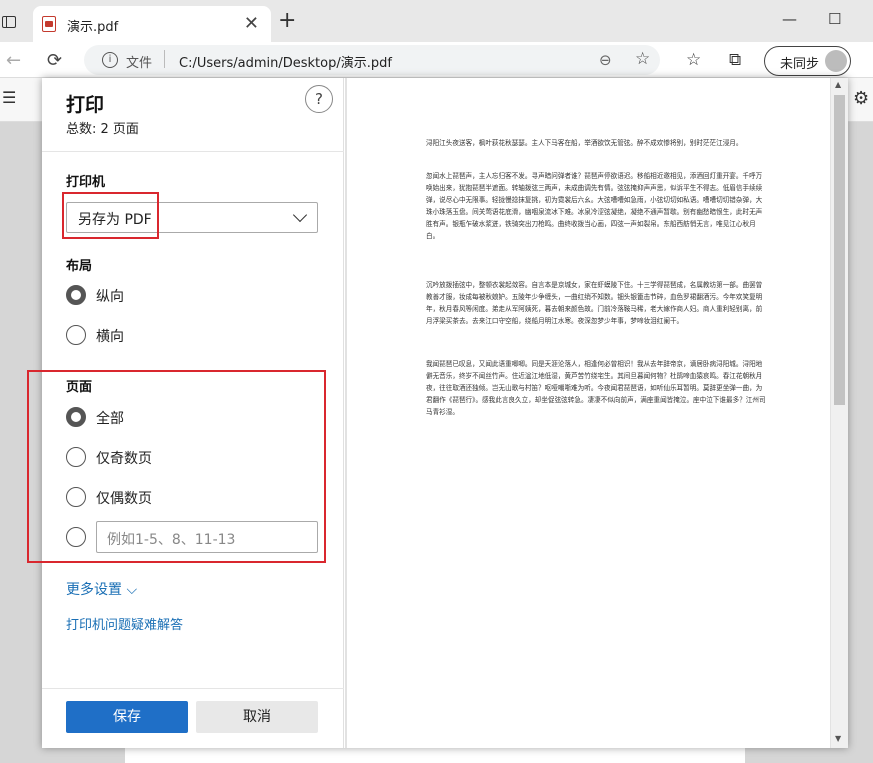  I want to click on tab-title: 演示.pdf, so click(93, 27).